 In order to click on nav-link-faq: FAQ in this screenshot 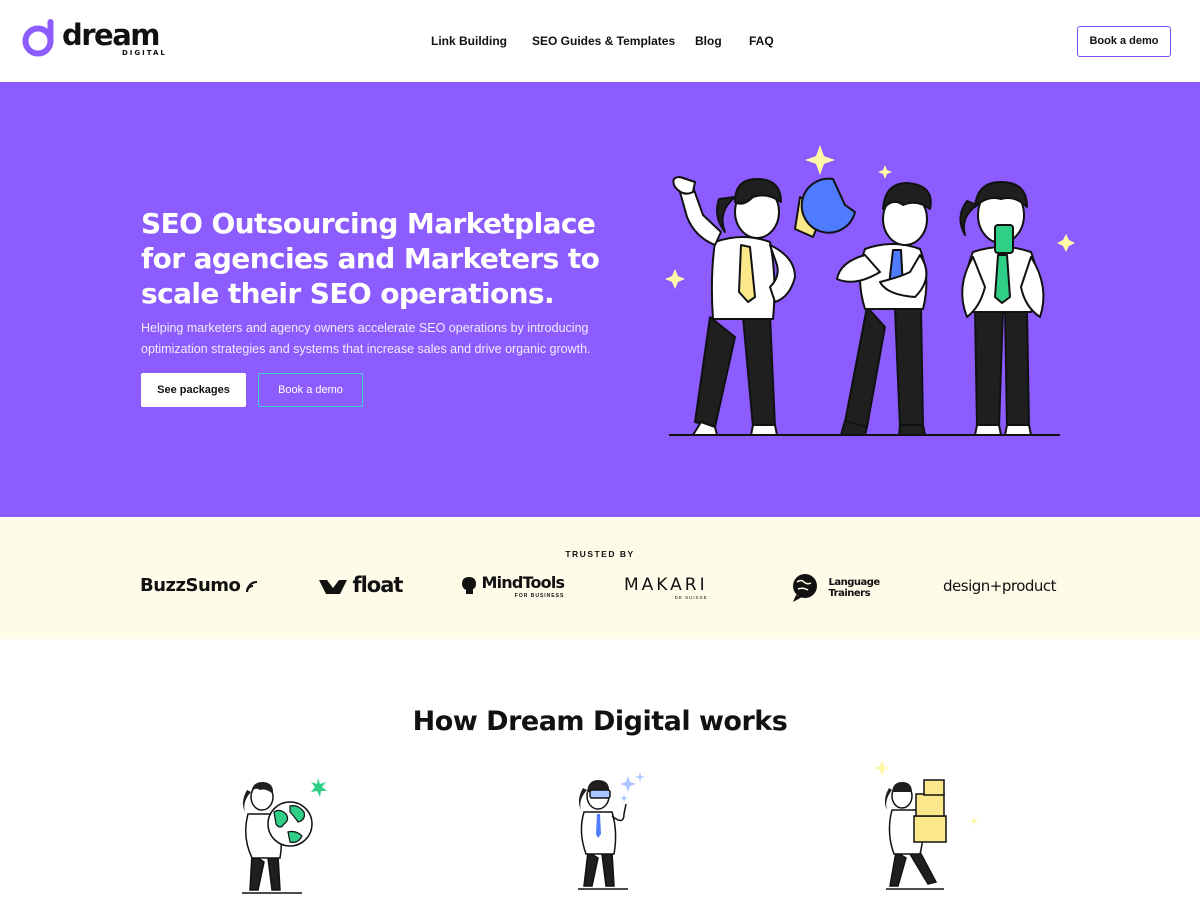, I will do `click(761, 41)`.